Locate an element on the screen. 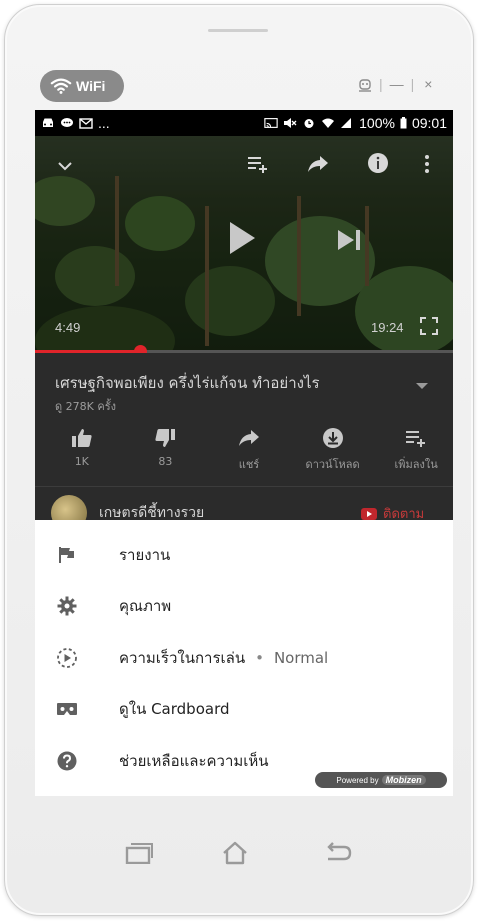 This screenshot has height=922, width=479. back-button is located at coordinates (338, 853).